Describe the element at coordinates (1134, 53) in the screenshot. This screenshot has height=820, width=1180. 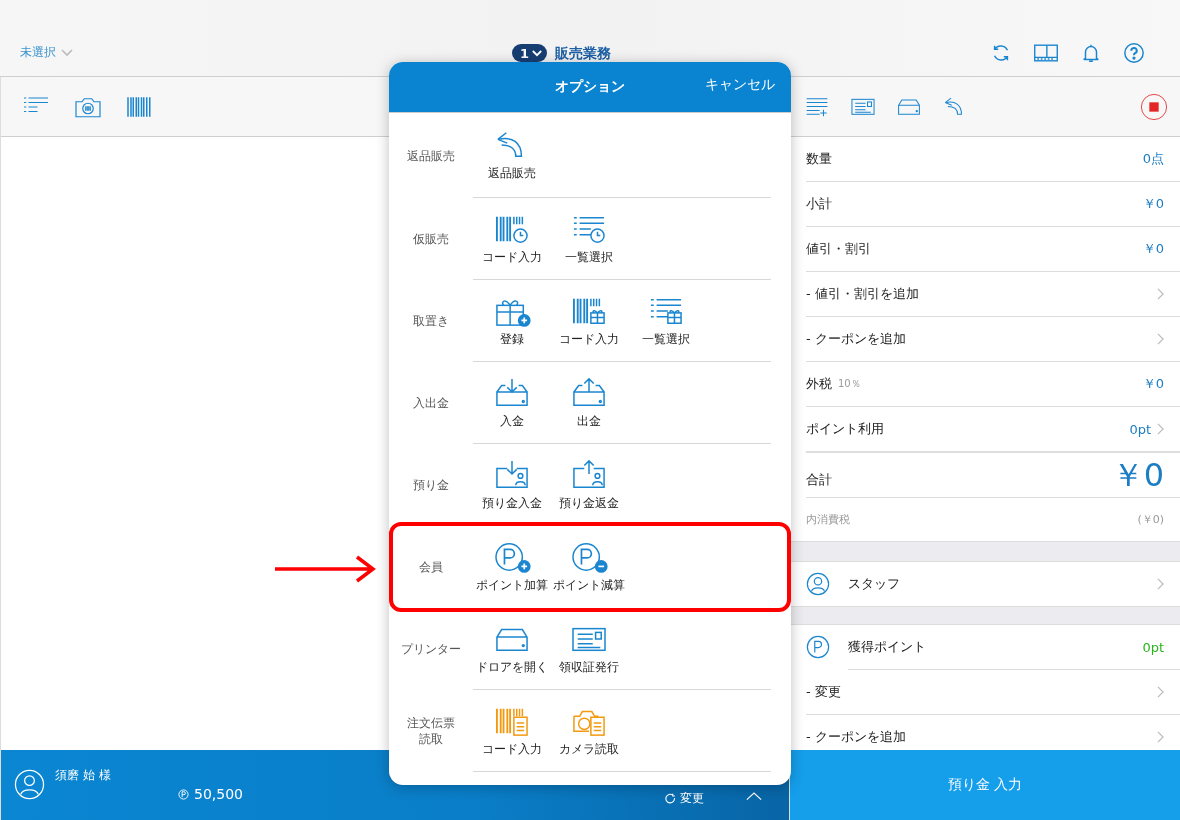
I see `help-icon` at that location.